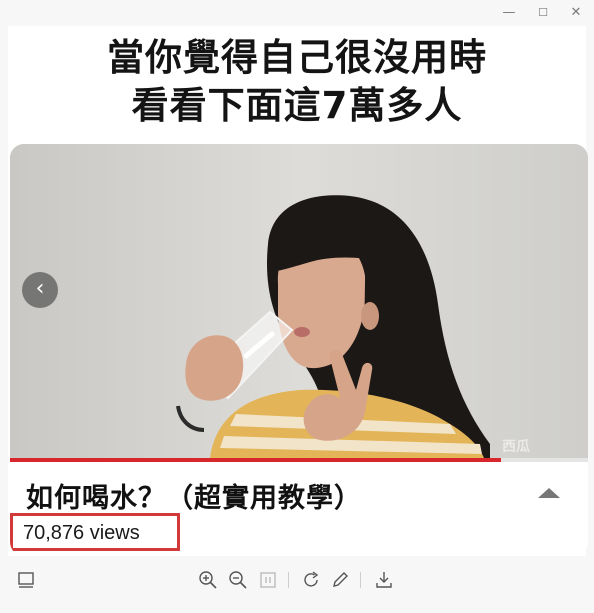 The height and width of the screenshot is (613, 594). I want to click on sidebar-icon, so click(26, 580).